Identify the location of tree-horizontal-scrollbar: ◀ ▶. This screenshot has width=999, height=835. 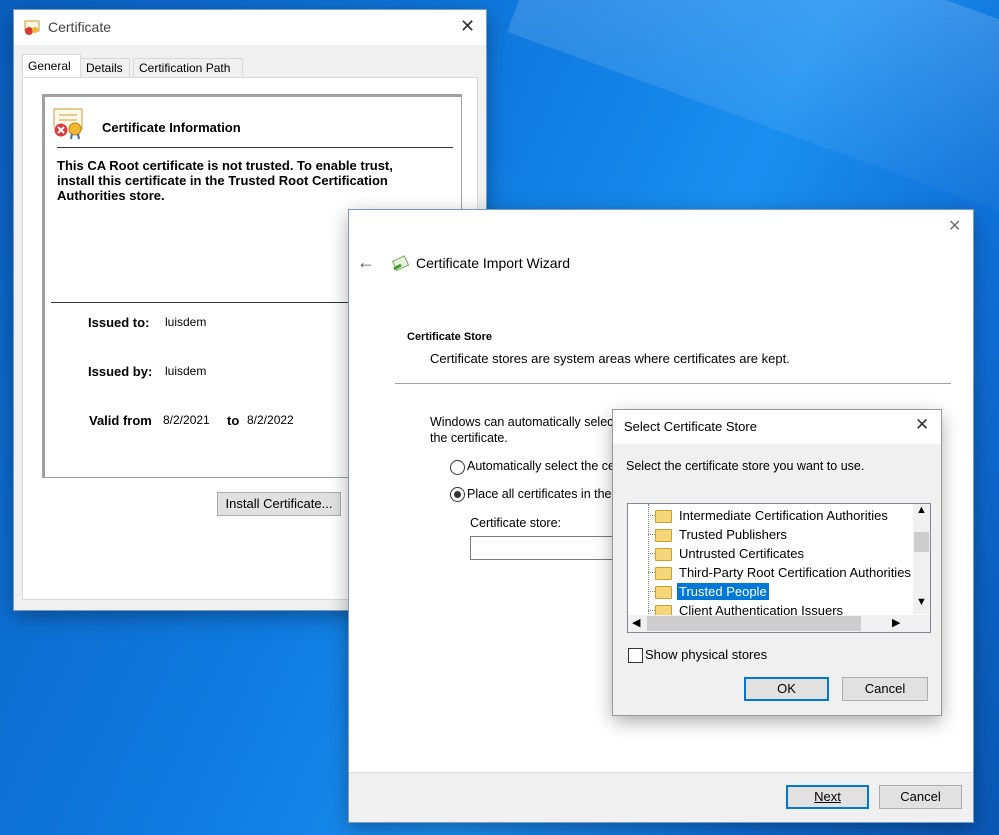
(779, 623).